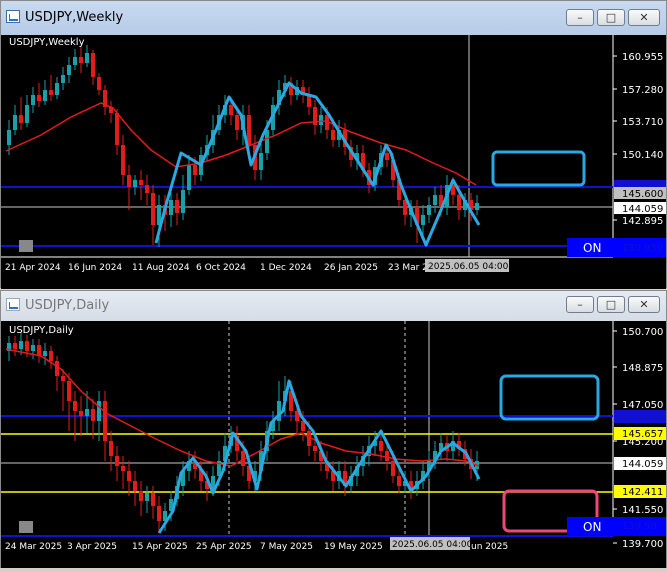 The width and height of the screenshot is (667, 572). Describe the element at coordinates (286, 268) in the screenshot. I see `time-tick-label: 1 Dec 2024` at that location.